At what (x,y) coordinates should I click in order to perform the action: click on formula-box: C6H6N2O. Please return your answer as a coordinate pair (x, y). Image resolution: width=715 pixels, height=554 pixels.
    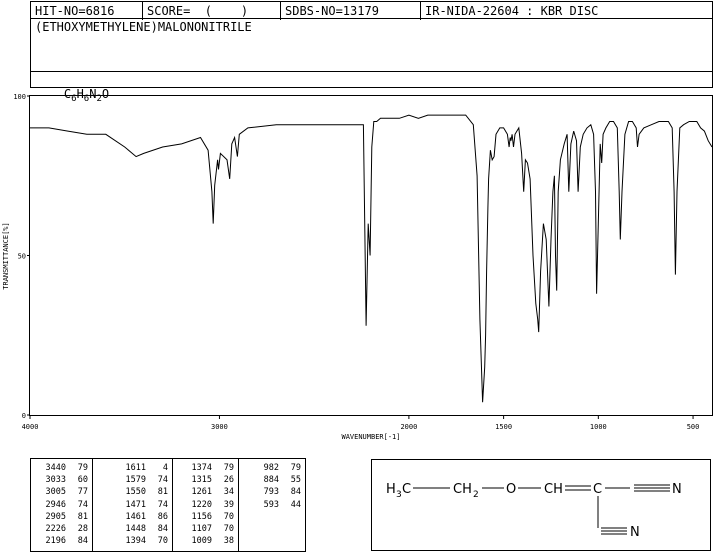
    Looking at the image, I should click on (371, 87).